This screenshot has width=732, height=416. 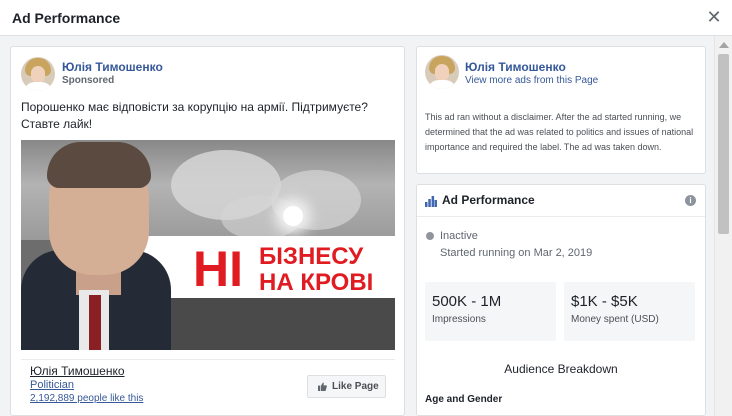 I want to click on started-running-text: Started running on Mar 2, 2019, so click(x=516, y=253).